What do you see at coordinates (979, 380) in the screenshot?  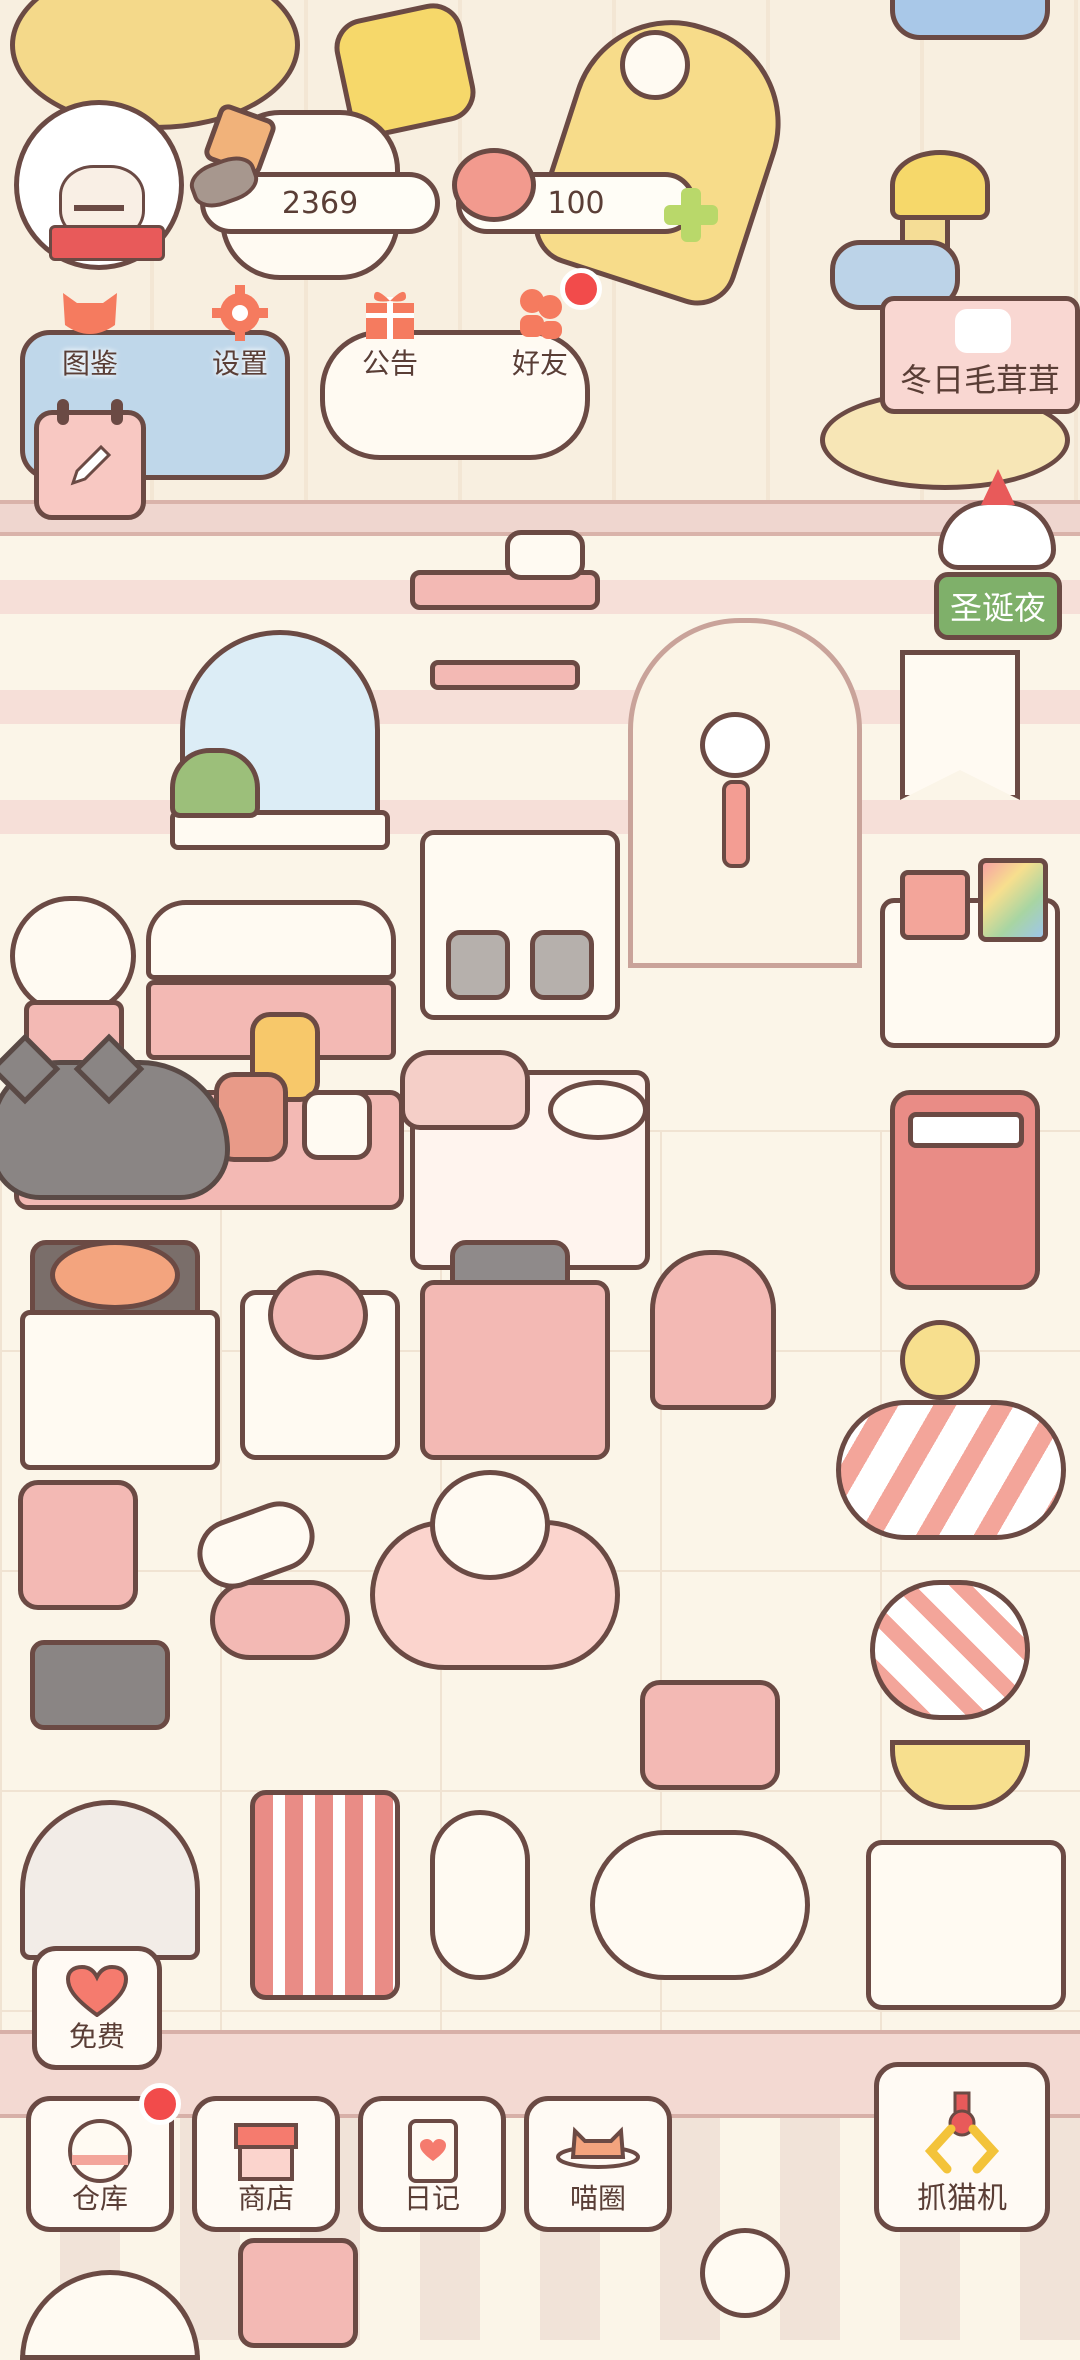 I see `winter-event-label: 冬日毛茸茸` at bounding box center [979, 380].